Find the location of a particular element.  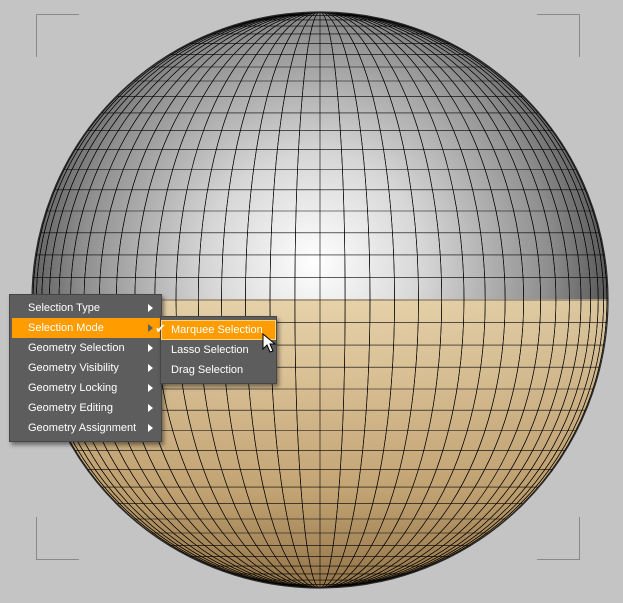

menu-item-lasso-selection: Lasso Selection is located at coordinates (218, 350).